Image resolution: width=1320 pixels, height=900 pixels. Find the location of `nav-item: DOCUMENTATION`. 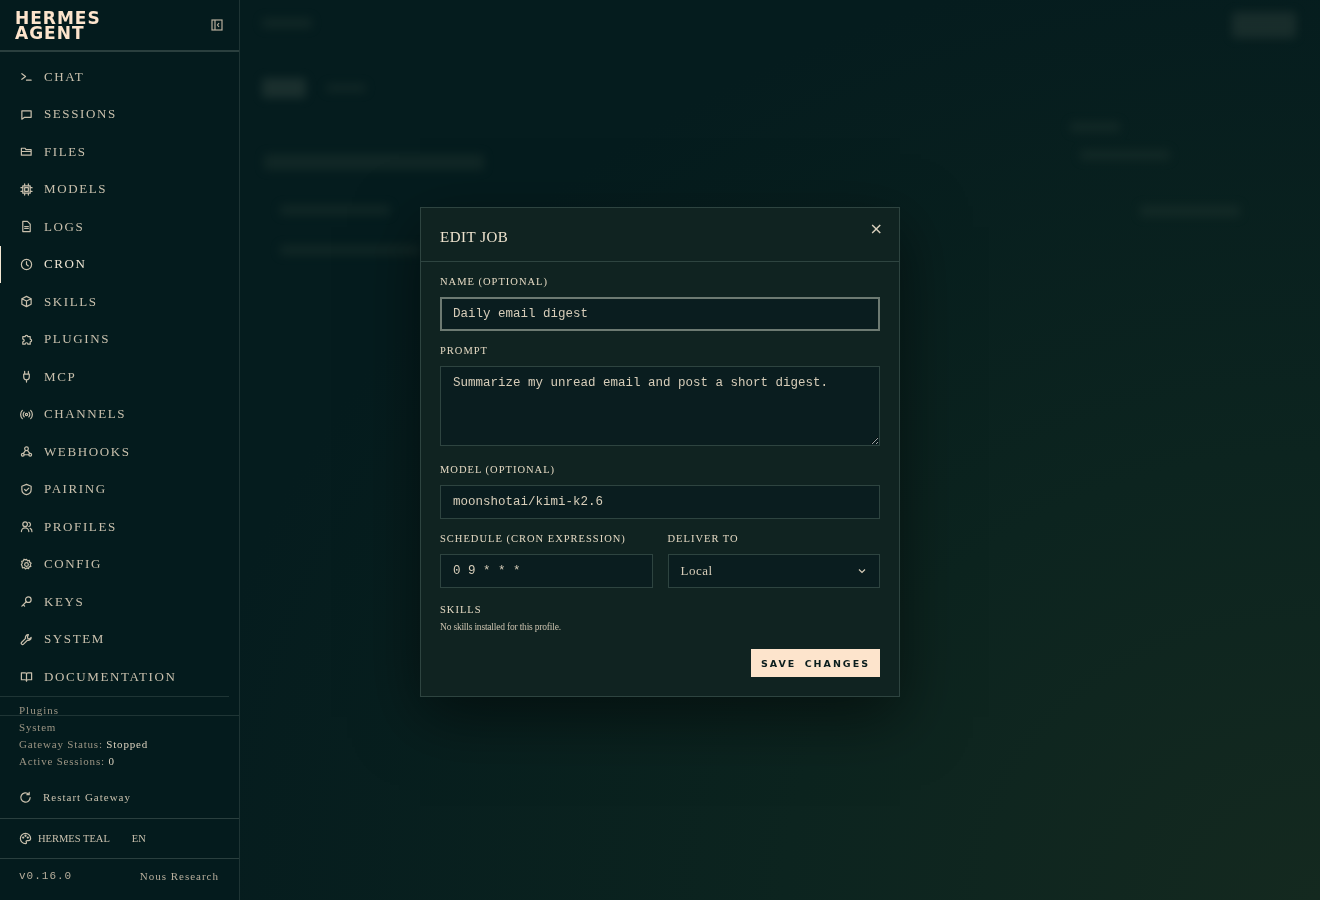

nav-item: DOCUMENTATION is located at coordinates (114, 677).